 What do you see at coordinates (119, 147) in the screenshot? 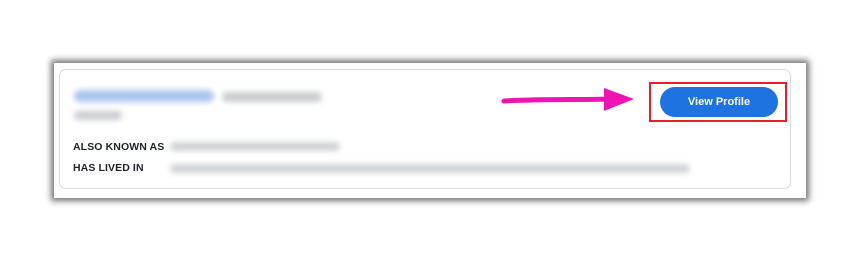
I see `also-known-as-label: ALSO KNOWN AS` at bounding box center [119, 147].